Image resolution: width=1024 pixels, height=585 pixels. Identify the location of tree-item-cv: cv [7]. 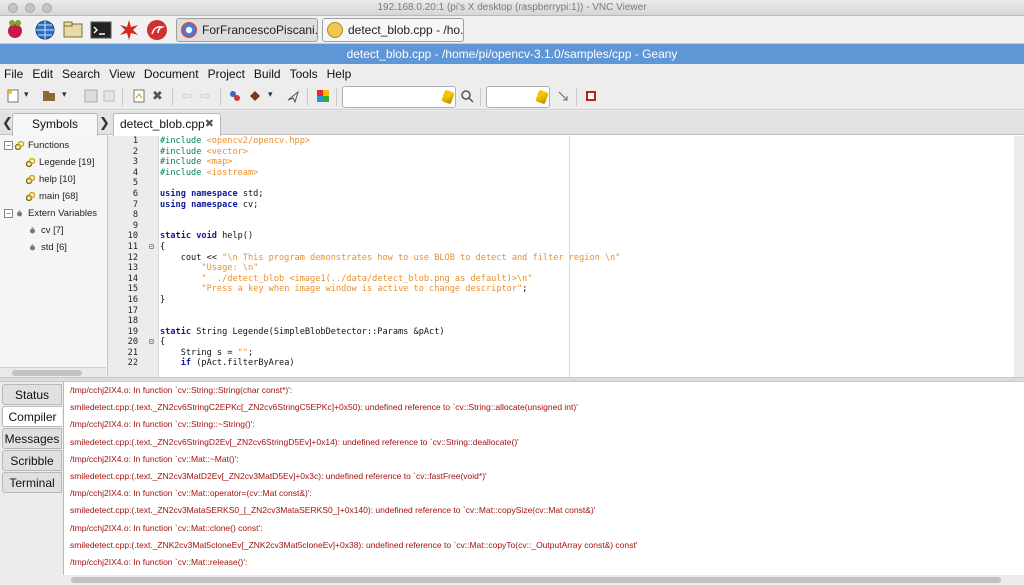
(53, 230).